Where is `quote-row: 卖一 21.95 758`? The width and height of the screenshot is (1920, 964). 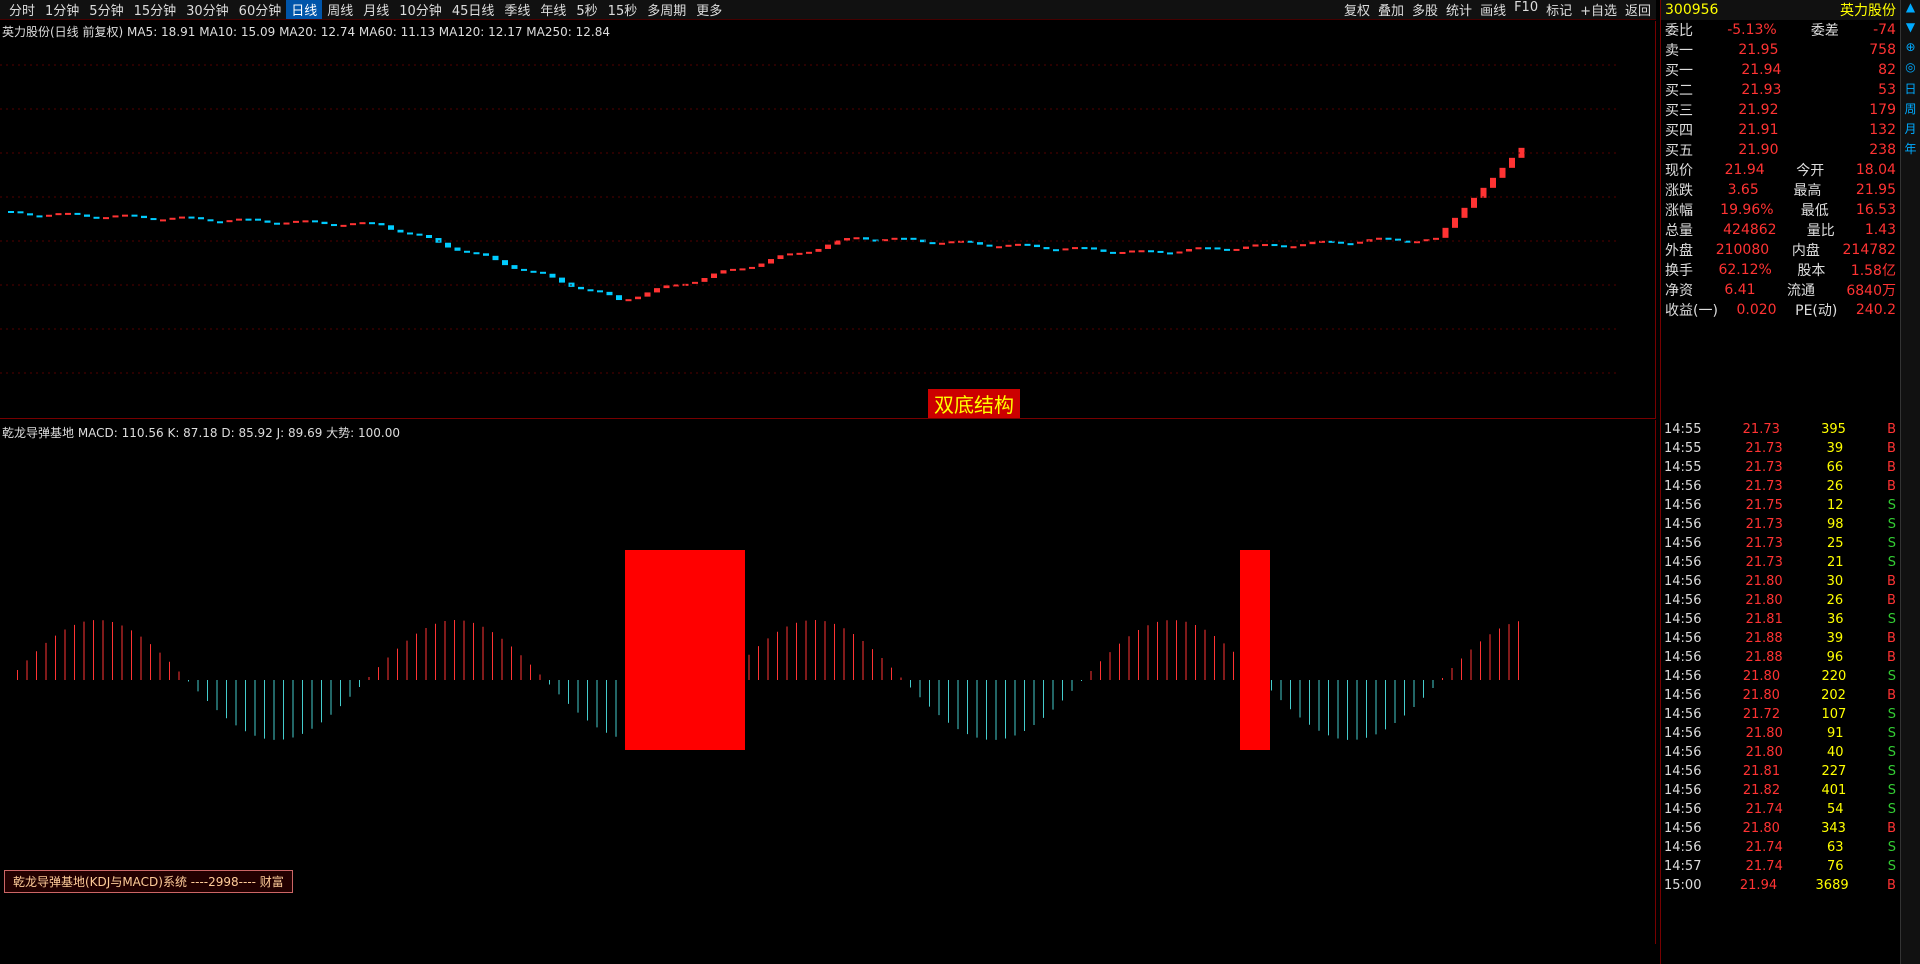 quote-row: 卖一 21.95 758 is located at coordinates (1780, 50).